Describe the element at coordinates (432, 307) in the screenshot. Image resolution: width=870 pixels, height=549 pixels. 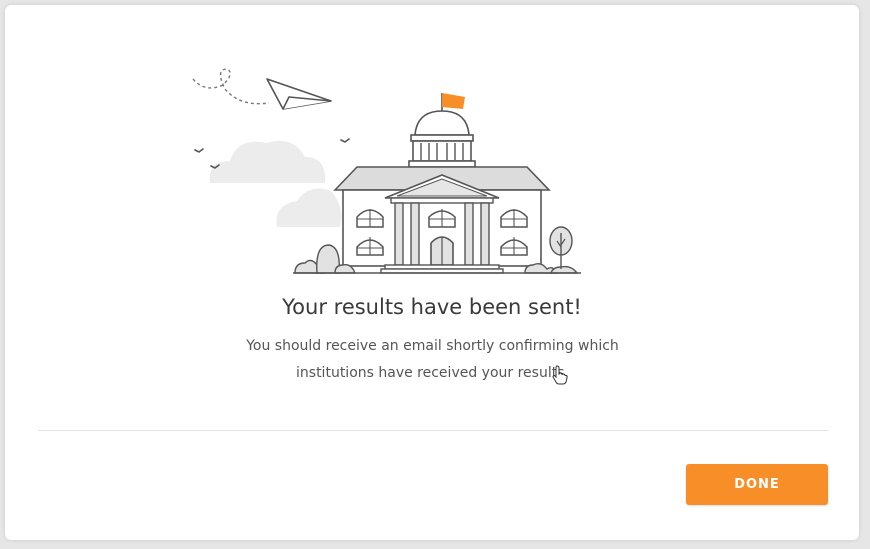
I see `dialog-title: Your results have been sent!` at that location.